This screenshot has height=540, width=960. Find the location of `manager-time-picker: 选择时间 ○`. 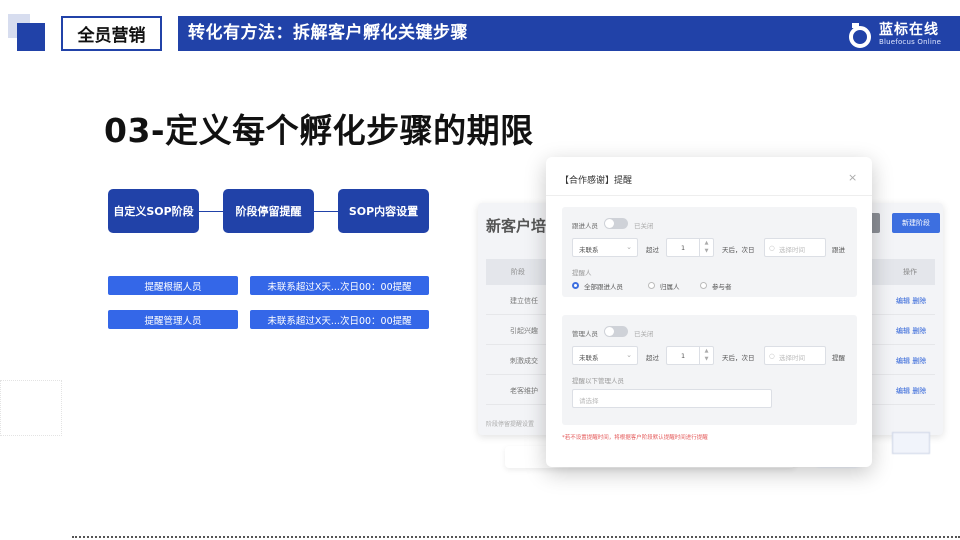

manager-time-picker: 选择时间 ○ is located at coordinates (795, 355).